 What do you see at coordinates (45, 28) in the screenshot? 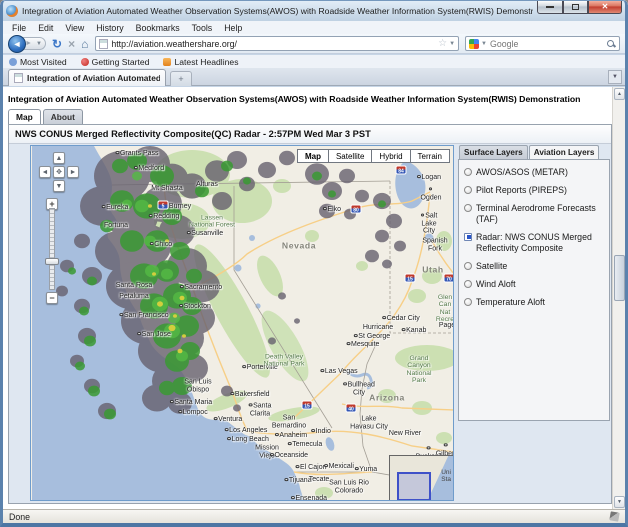
I see `menu-edit: Edit` at bounding box center [45, 28].